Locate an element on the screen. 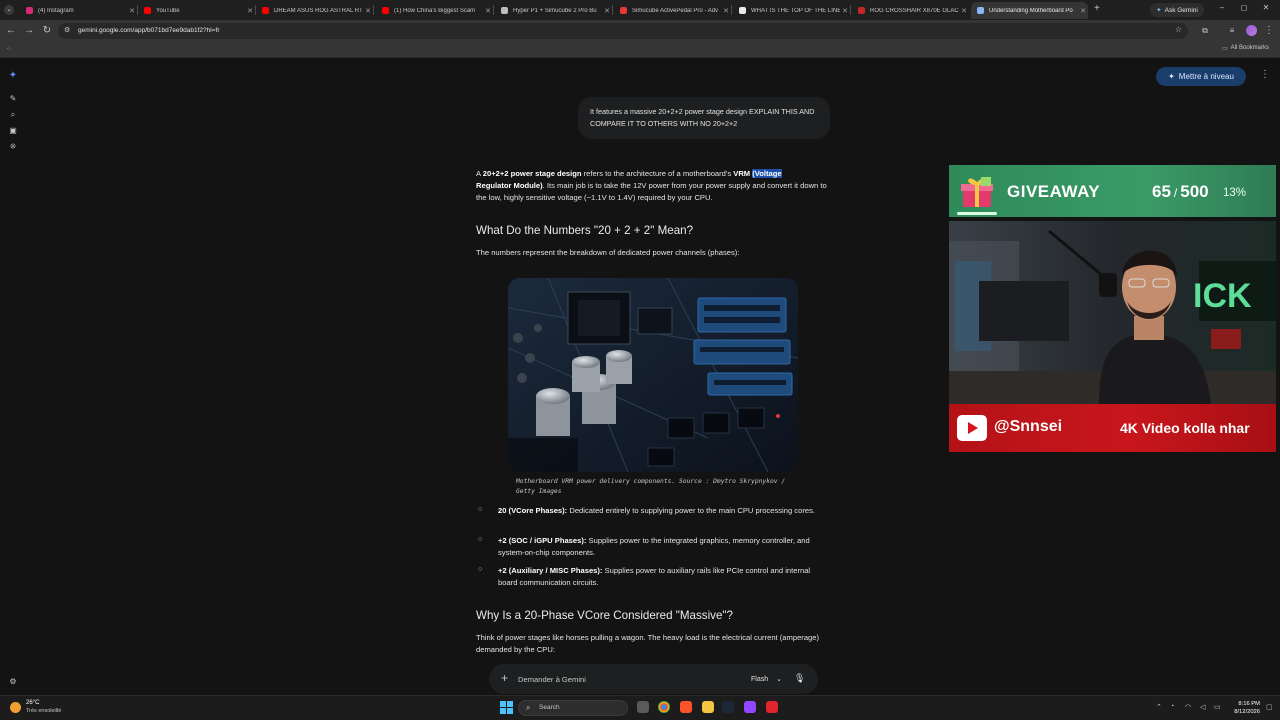 This screenshot has height=720, width=1280. motherboard-vrm-image is located at coordinates (653, 375).